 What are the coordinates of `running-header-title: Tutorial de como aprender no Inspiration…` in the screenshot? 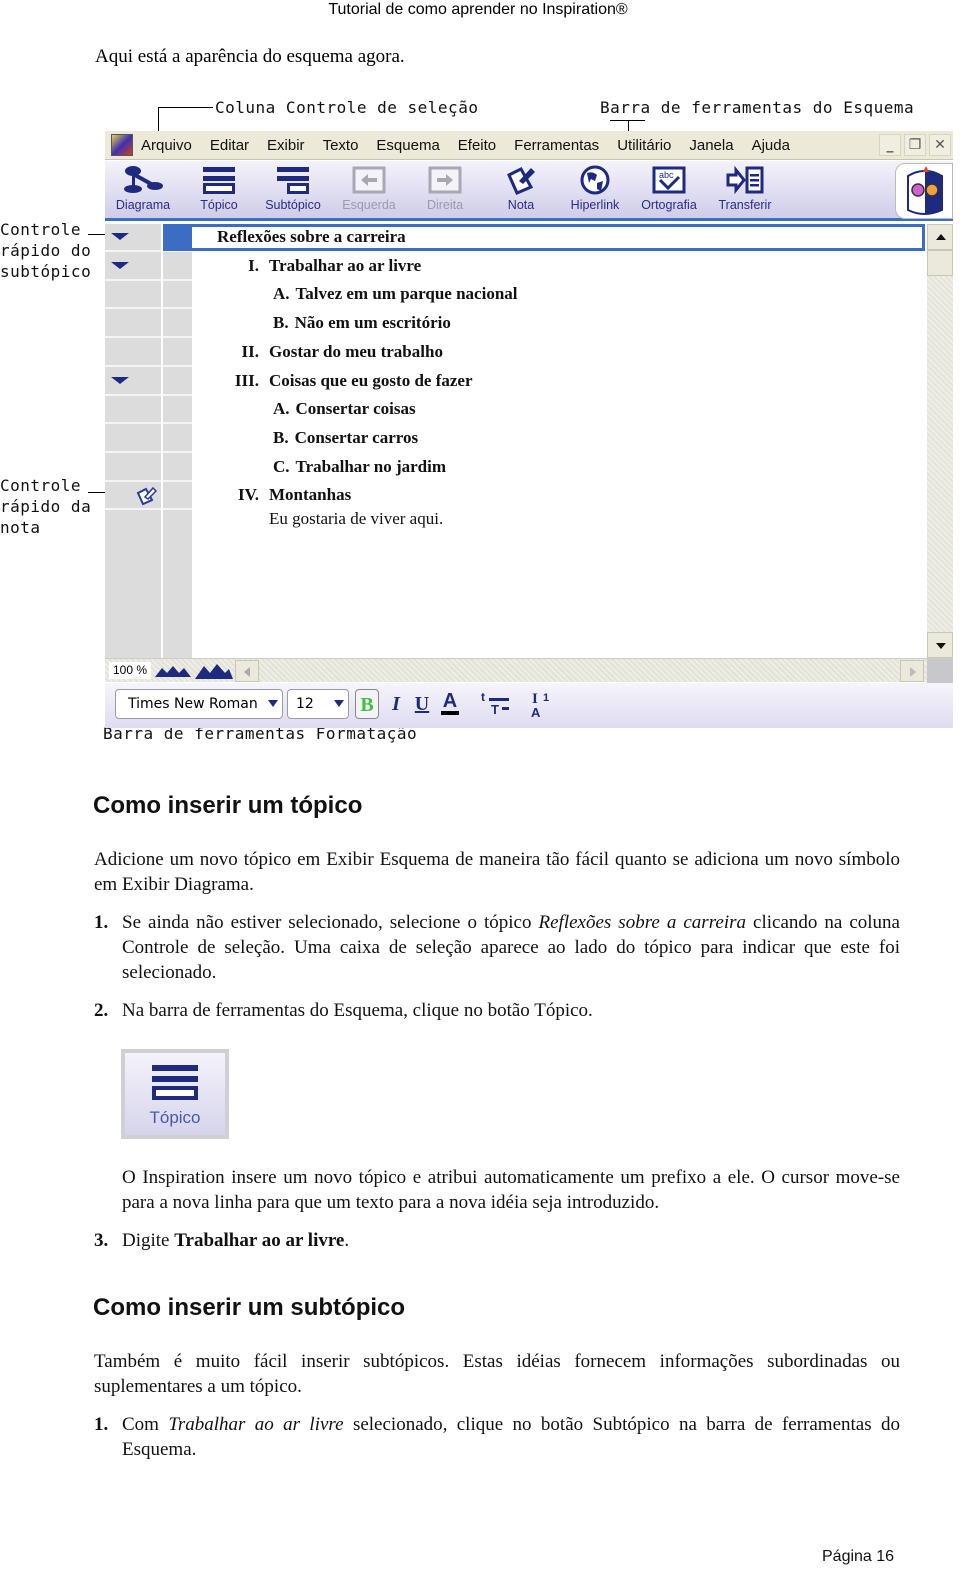 It's located at (478, 9).